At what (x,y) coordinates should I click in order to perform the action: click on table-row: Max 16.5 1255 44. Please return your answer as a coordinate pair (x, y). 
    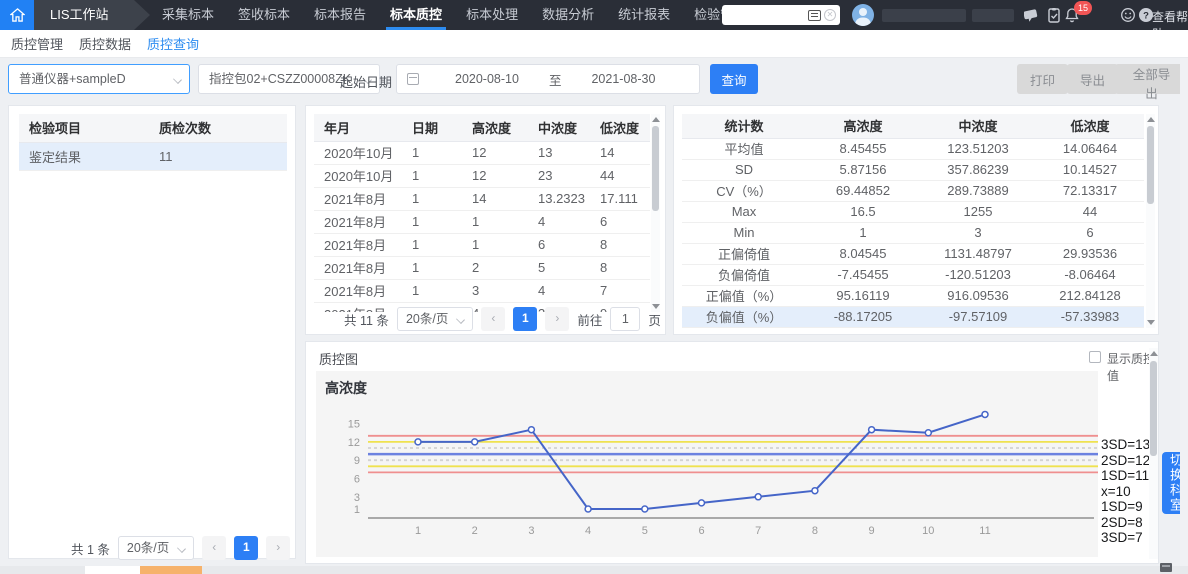
    Looking at the image, I should click on (913, 212).